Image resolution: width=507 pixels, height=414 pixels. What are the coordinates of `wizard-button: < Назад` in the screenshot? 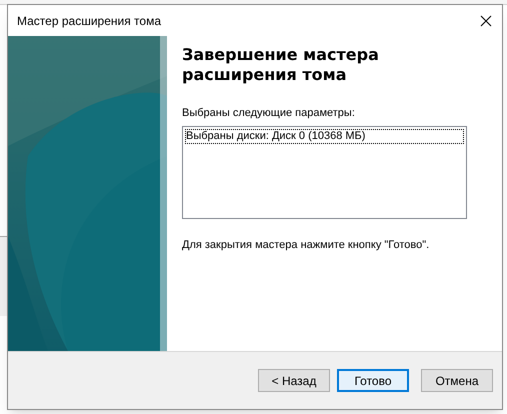 It's located at (294, 380).